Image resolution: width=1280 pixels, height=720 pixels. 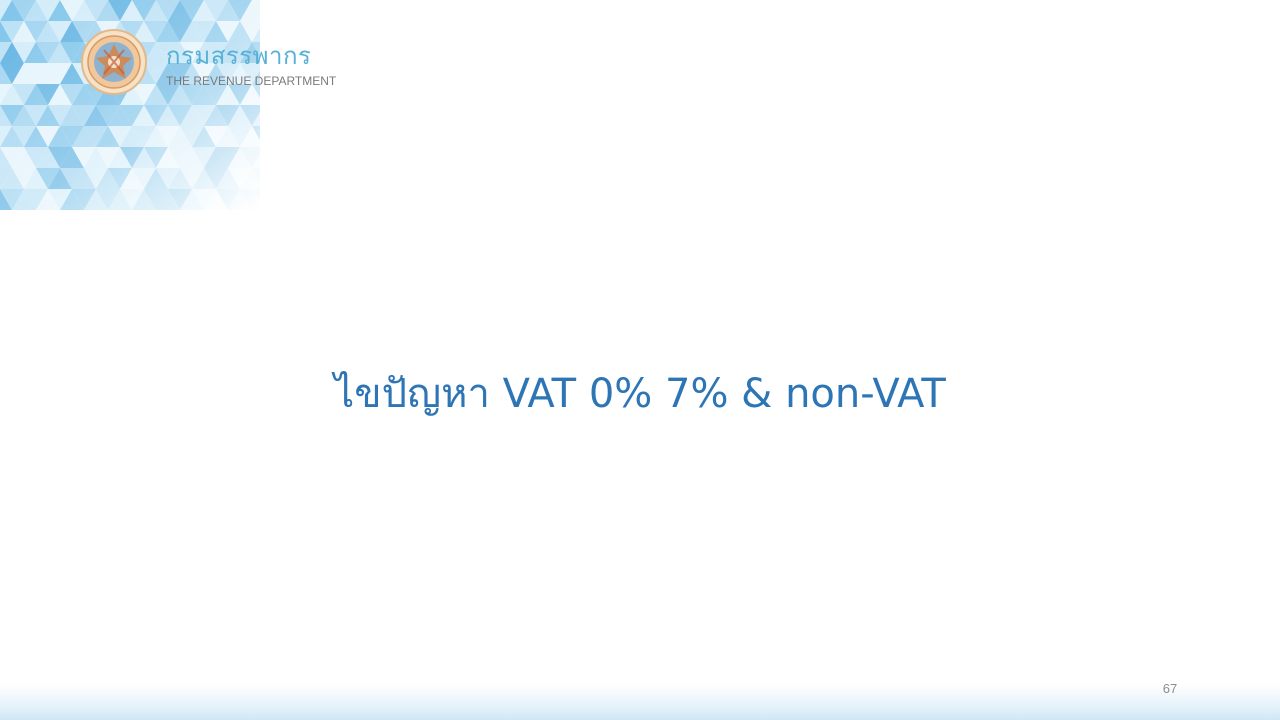 What do you see at coordinates (640, 702) in the screenshot?
I see `footer-band` at bounding box center [640, 702].